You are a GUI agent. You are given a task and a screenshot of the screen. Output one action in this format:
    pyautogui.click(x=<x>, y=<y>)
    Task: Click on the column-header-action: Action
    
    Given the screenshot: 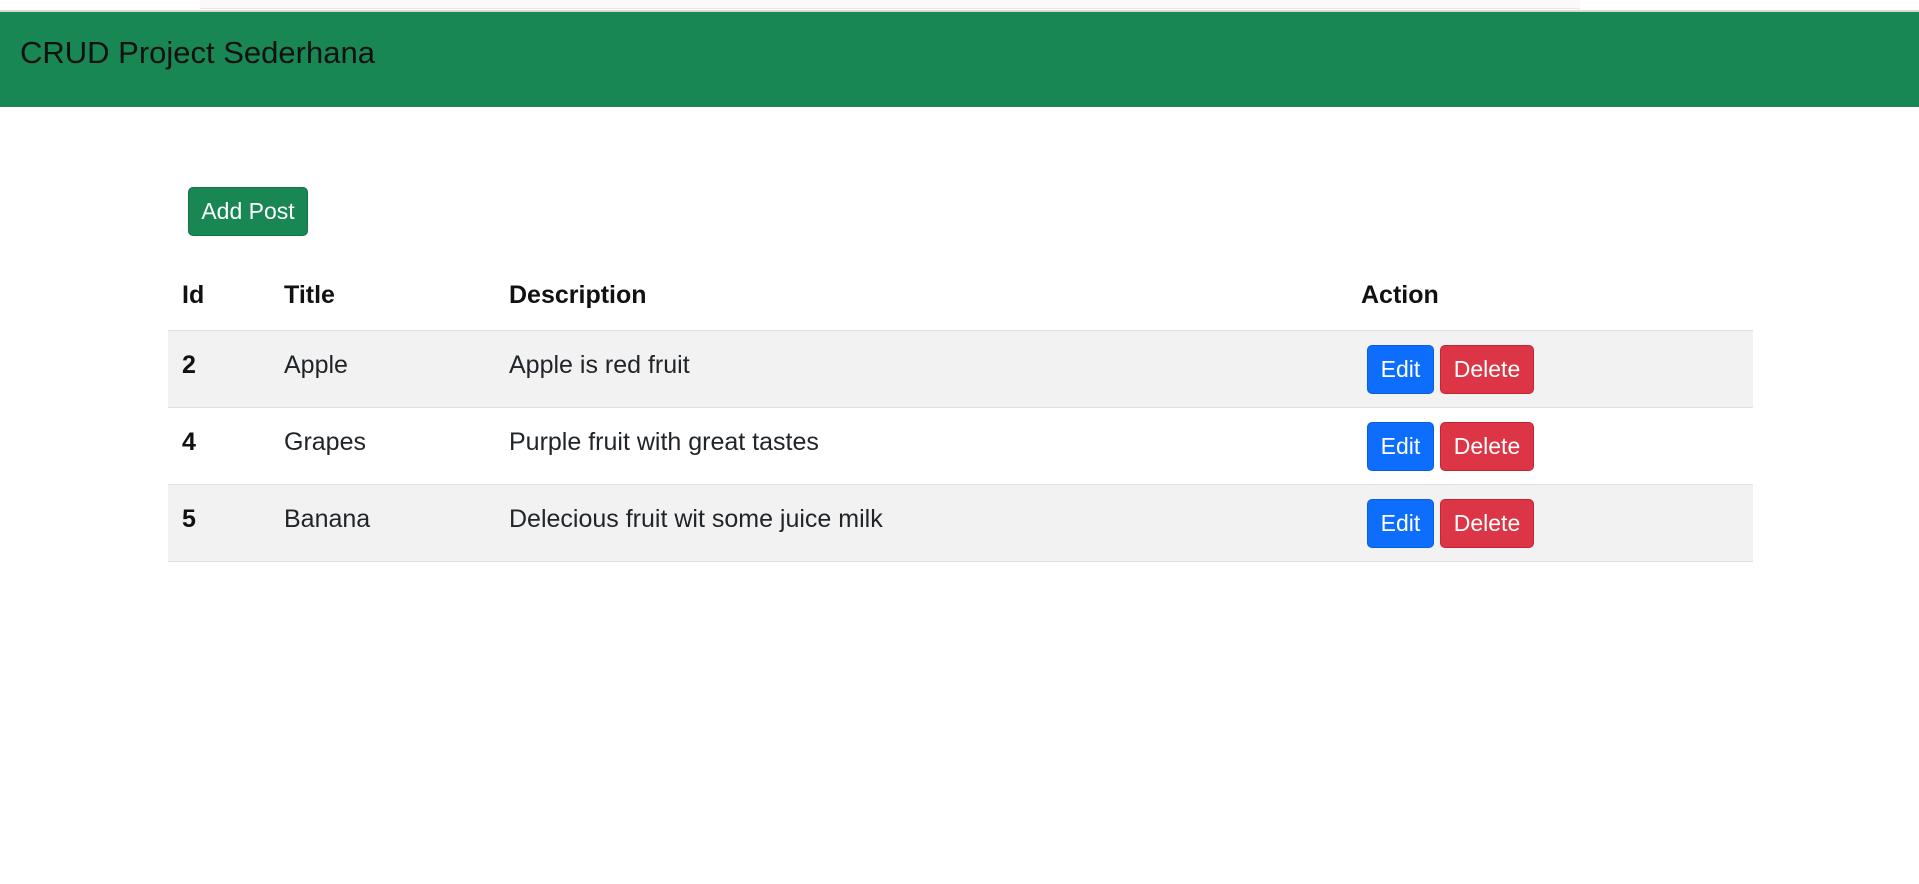 What is the action you would take?
    pyautogui.click(x=1400, y=294)
    